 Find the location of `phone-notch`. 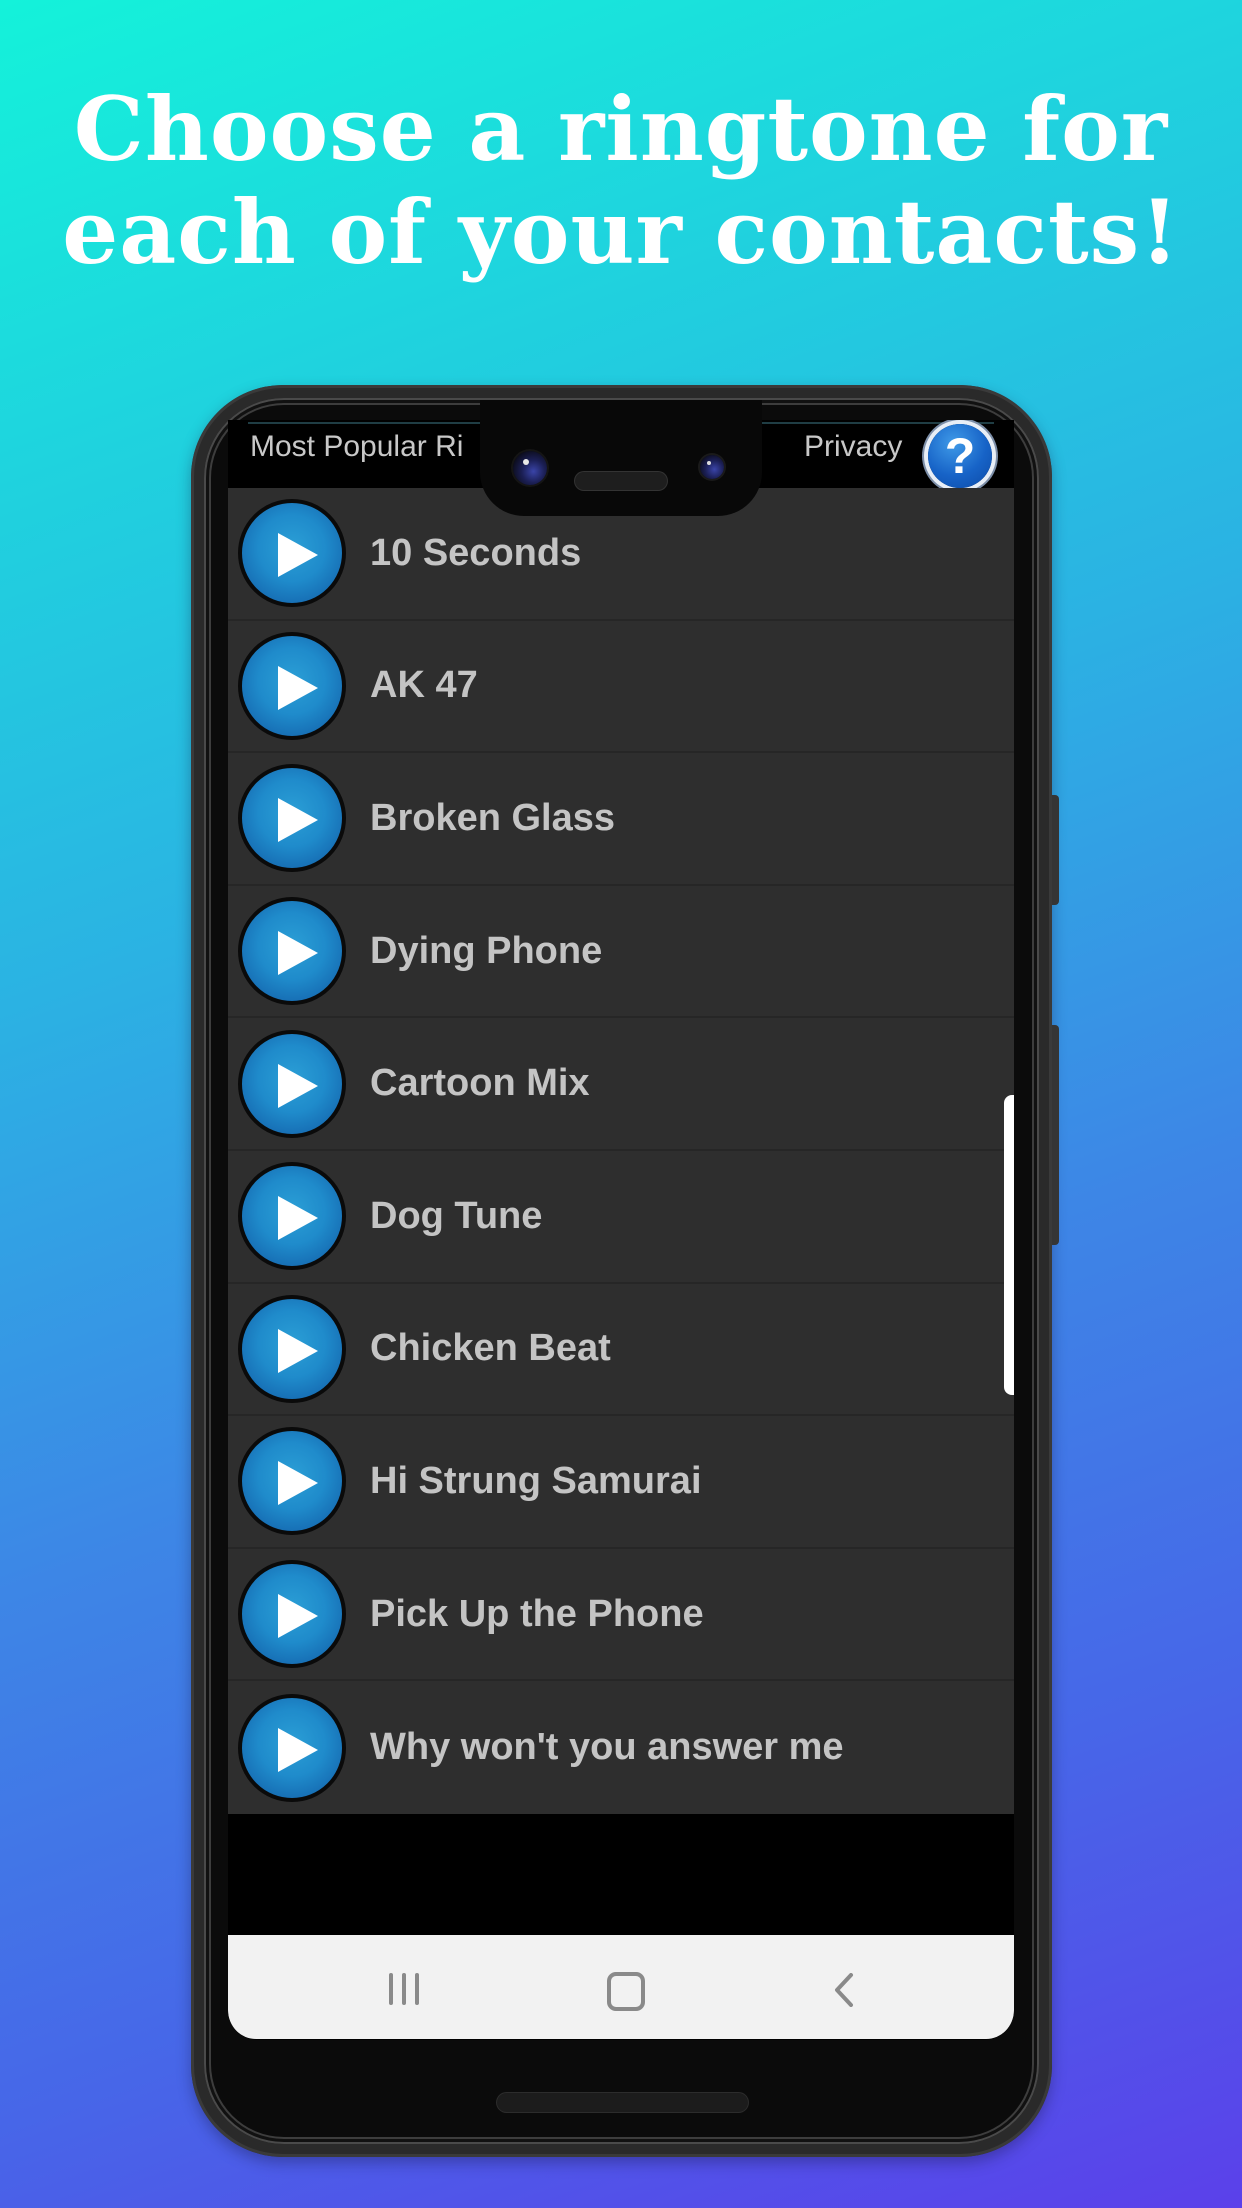

phone-notch is located at coordinates (621, 458).